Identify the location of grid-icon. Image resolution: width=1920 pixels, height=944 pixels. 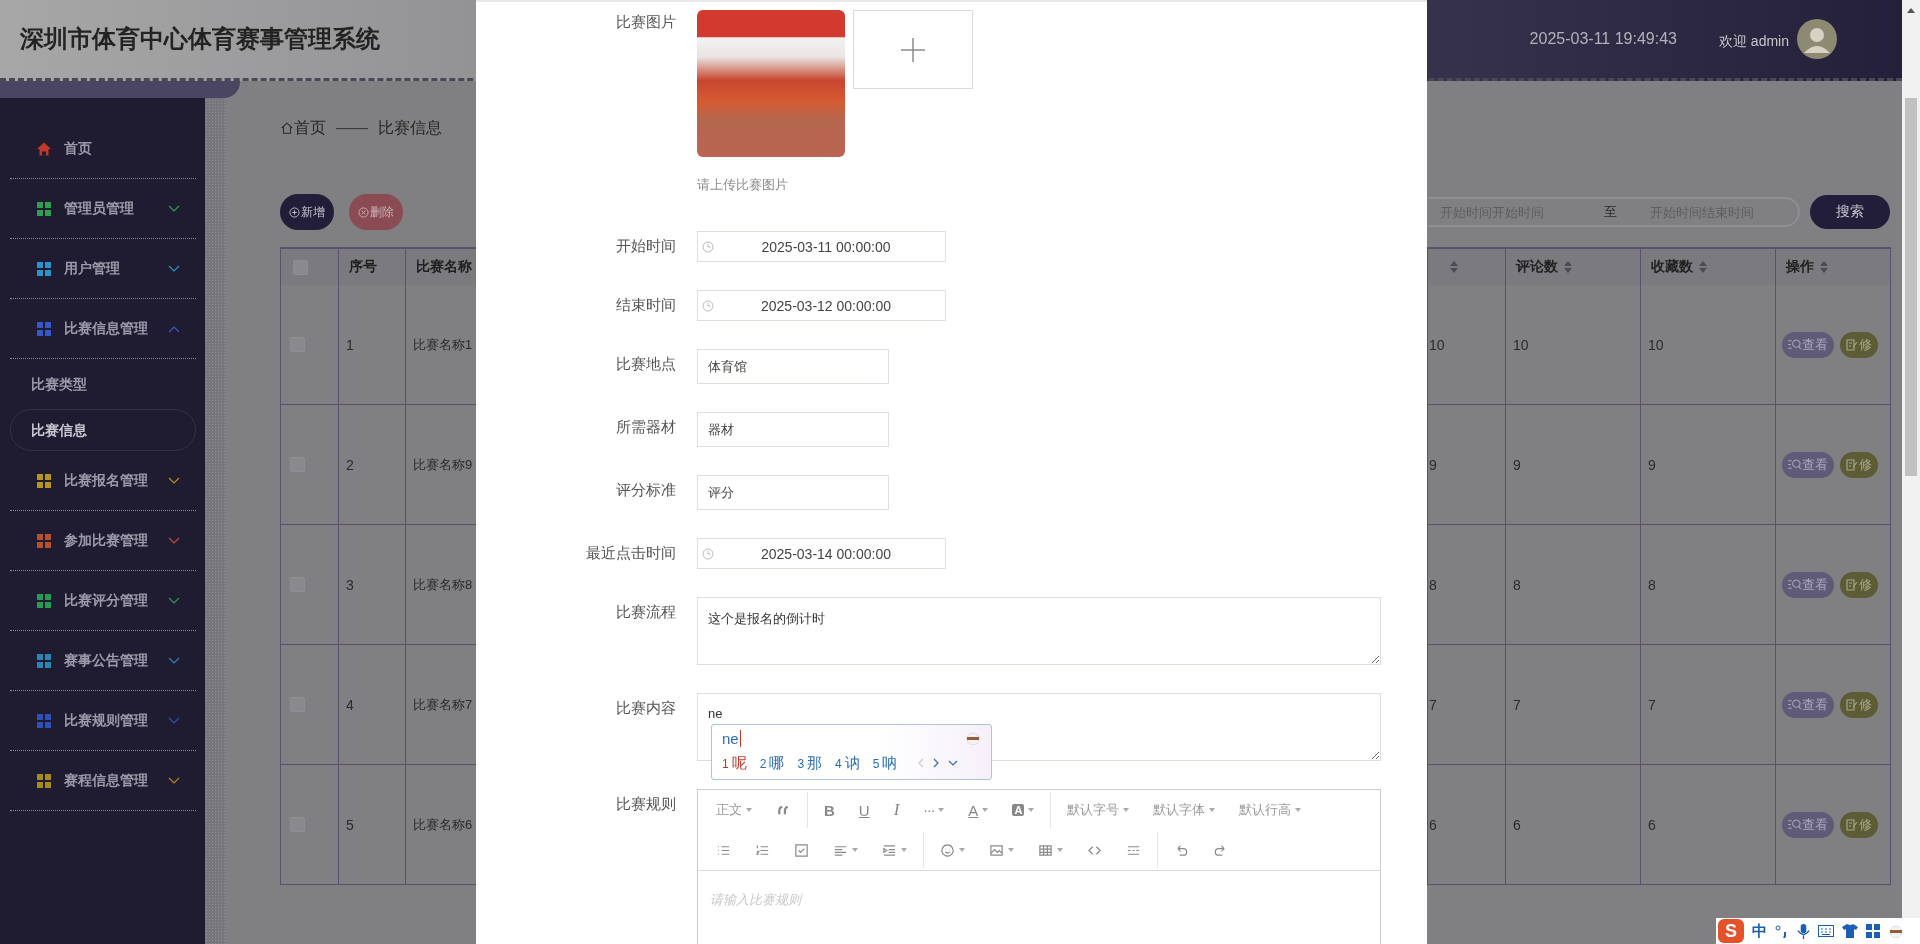
(1873, 931).